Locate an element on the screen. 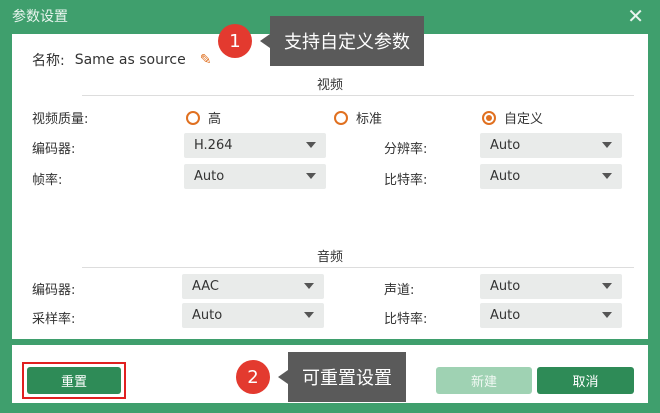 This screenshot has width=660, height=413. close-icon: ✕ is located at coordinates (635, 16).